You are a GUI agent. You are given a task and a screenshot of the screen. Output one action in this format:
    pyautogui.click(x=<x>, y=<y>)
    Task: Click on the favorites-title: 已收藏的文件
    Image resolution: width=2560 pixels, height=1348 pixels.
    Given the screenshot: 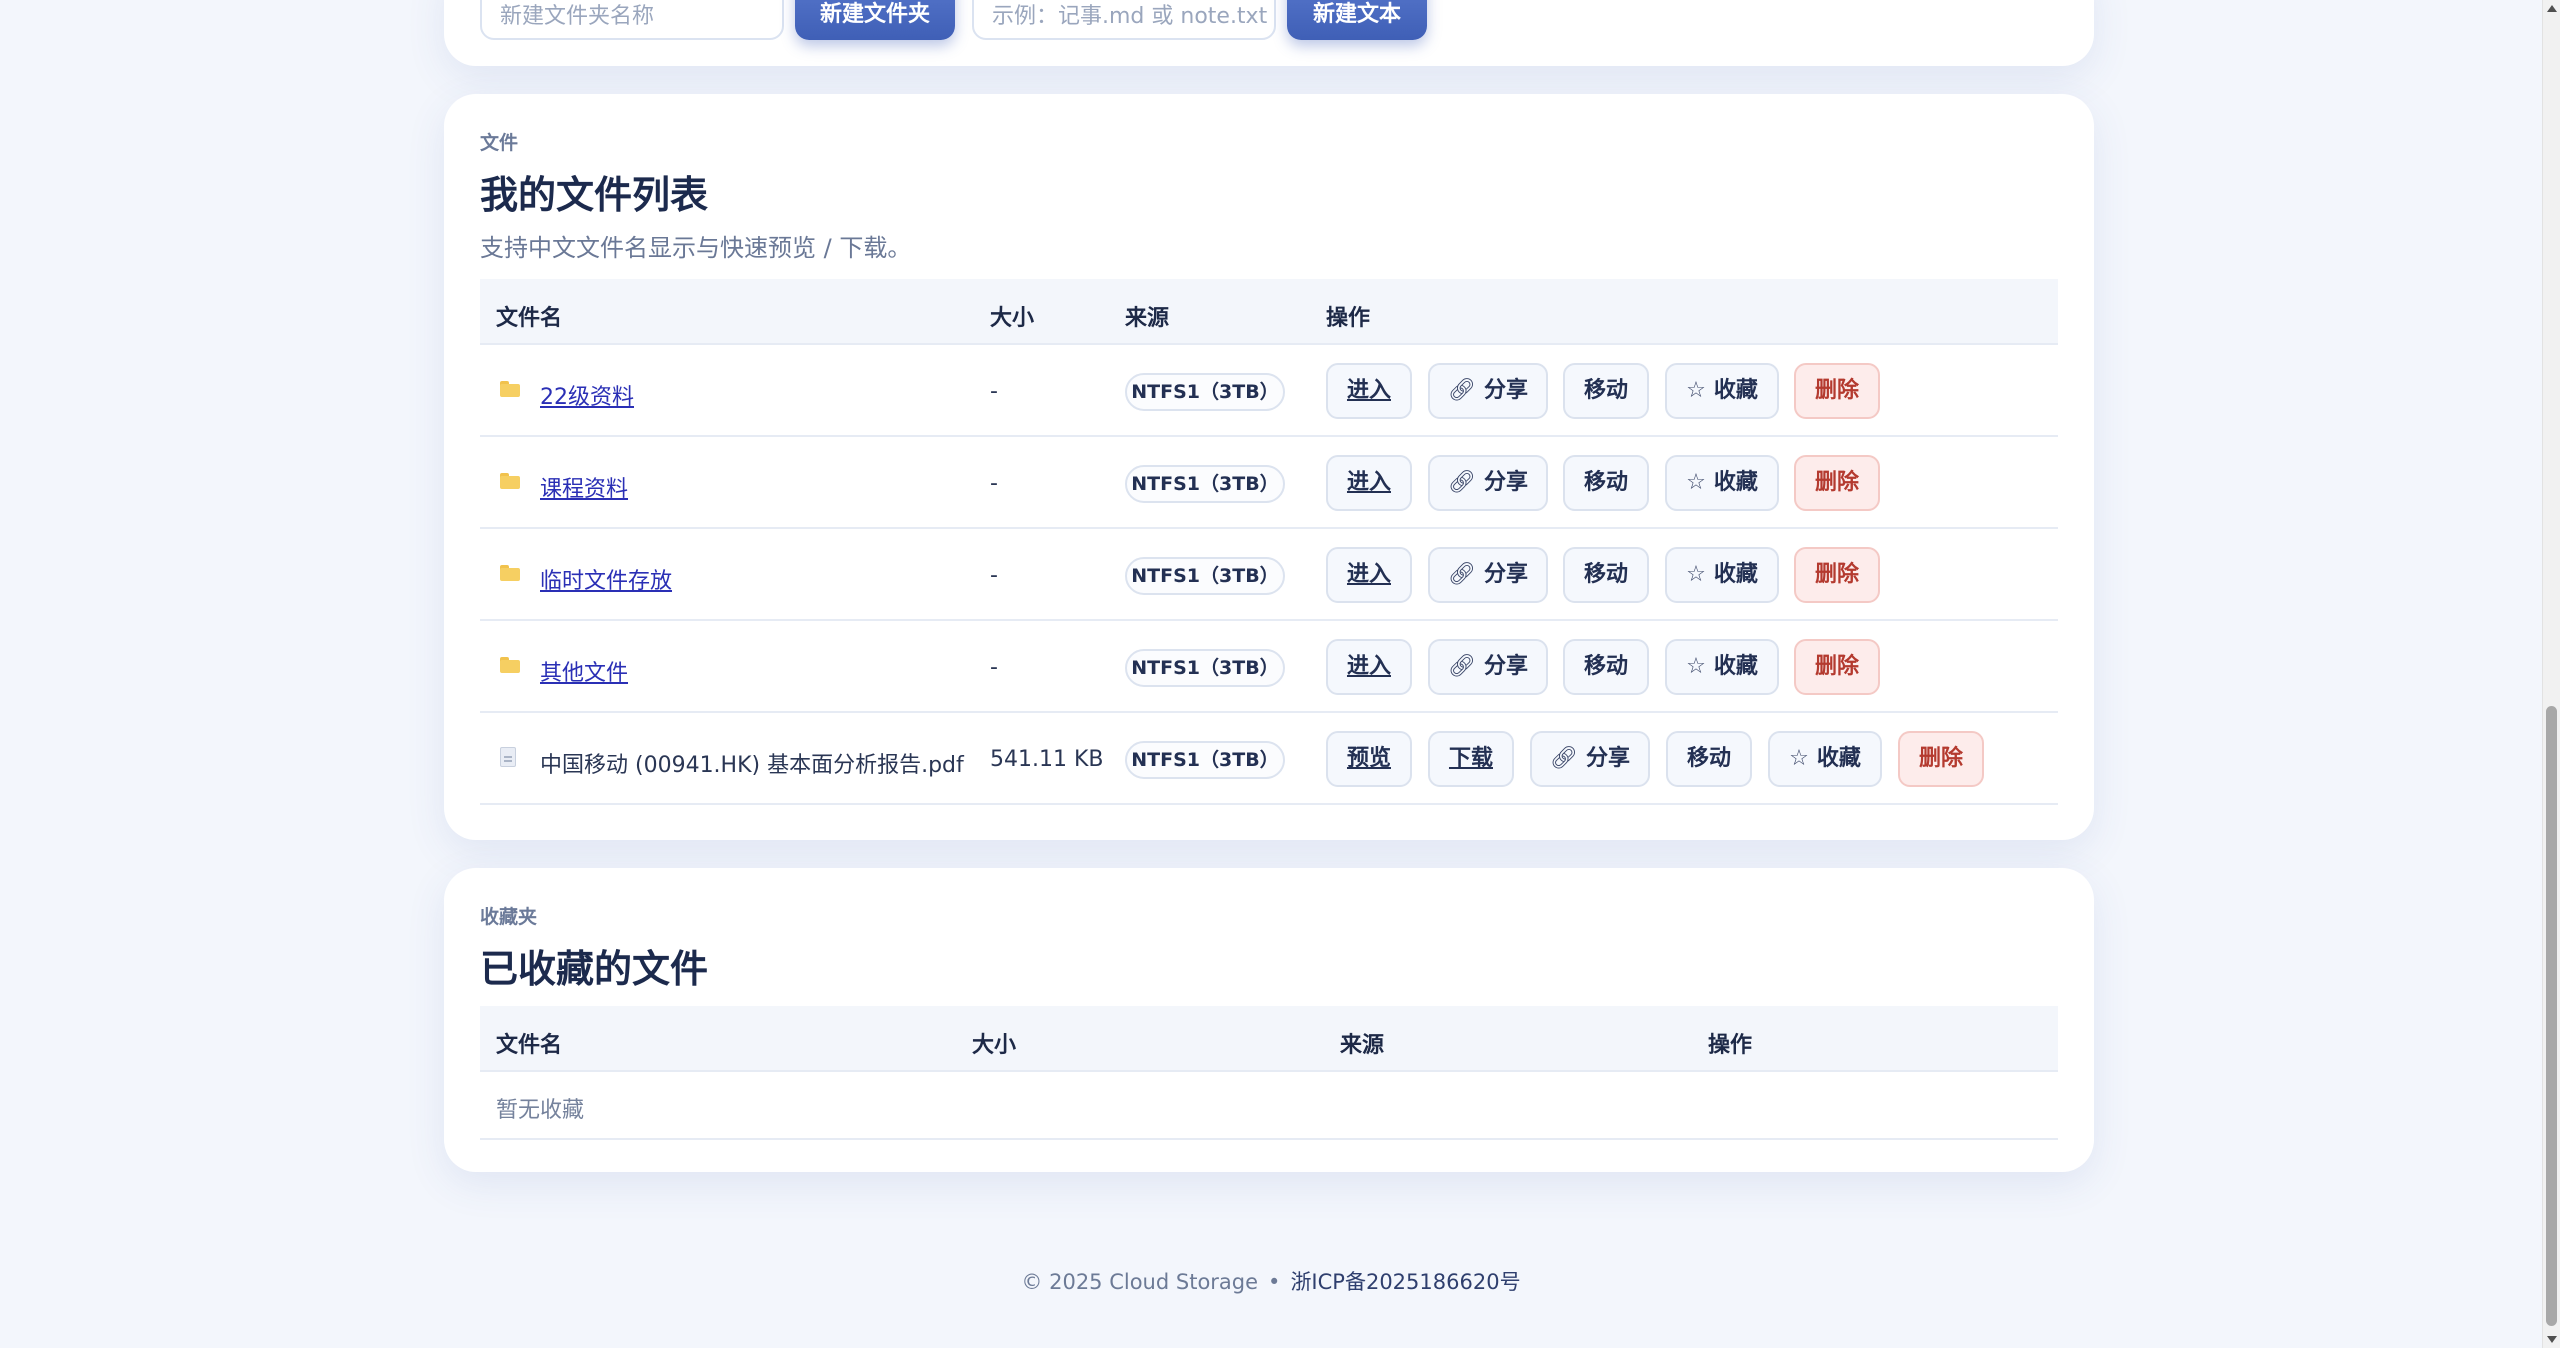 What is the action you would take?
    pyautogui.click(x=594, y=969)
    